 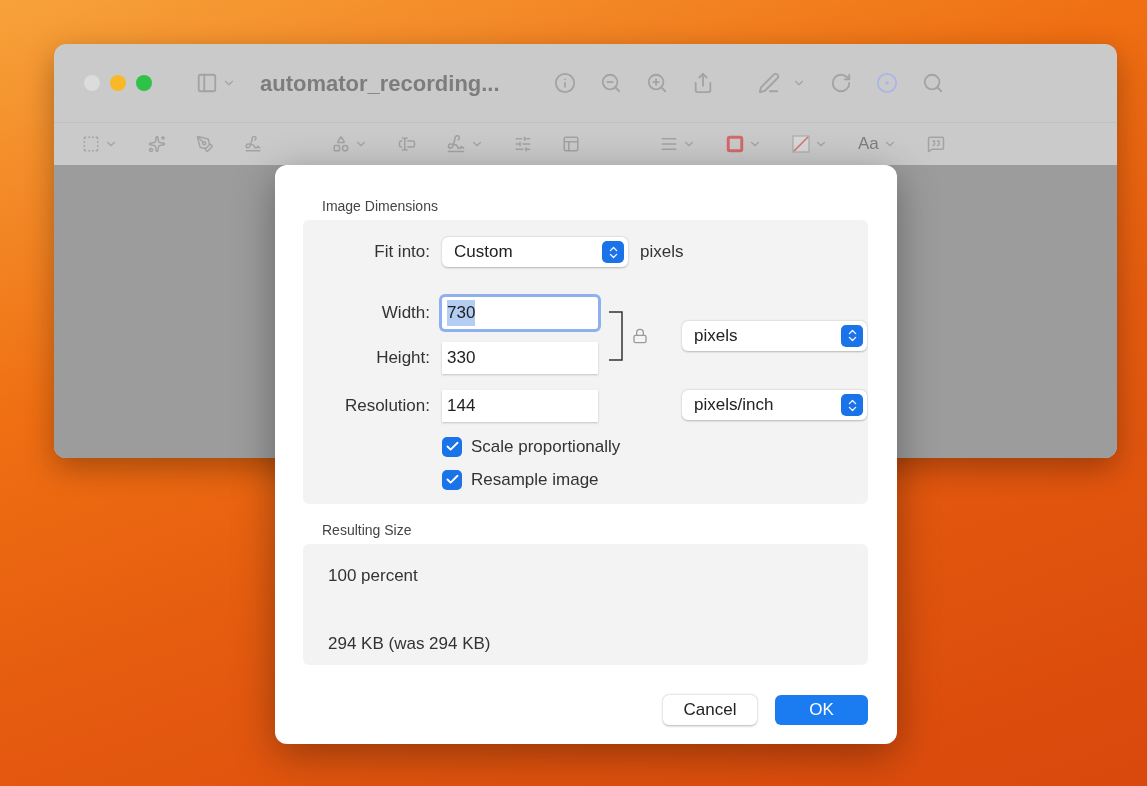 What do you see at coordinates (768, 83) in the screenshot?
I see `pen-icon` at bounding box center [768, 83].